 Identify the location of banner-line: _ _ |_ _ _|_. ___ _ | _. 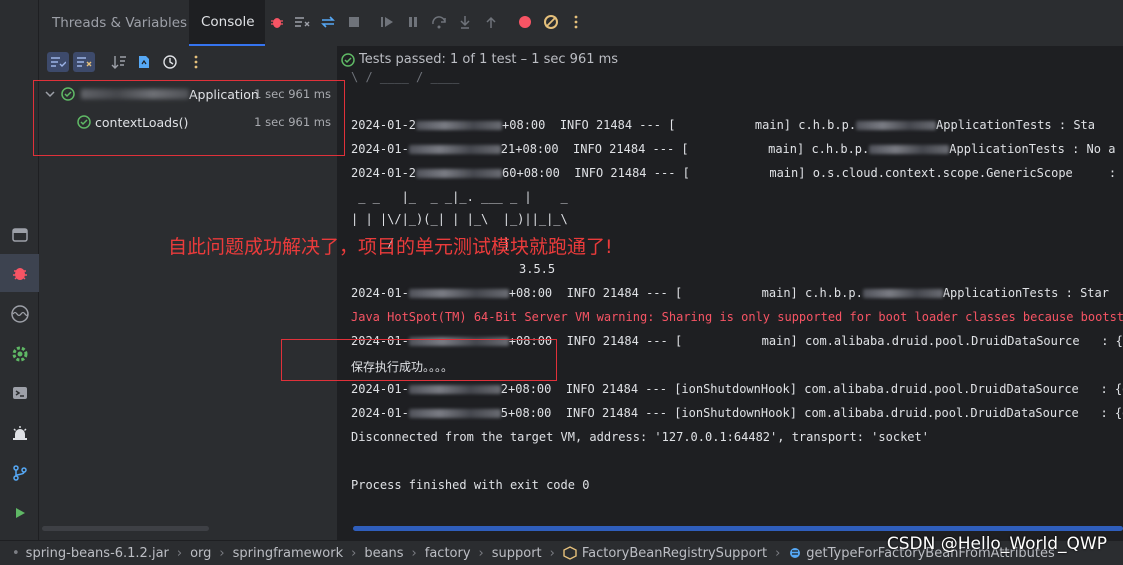
(459, 197).